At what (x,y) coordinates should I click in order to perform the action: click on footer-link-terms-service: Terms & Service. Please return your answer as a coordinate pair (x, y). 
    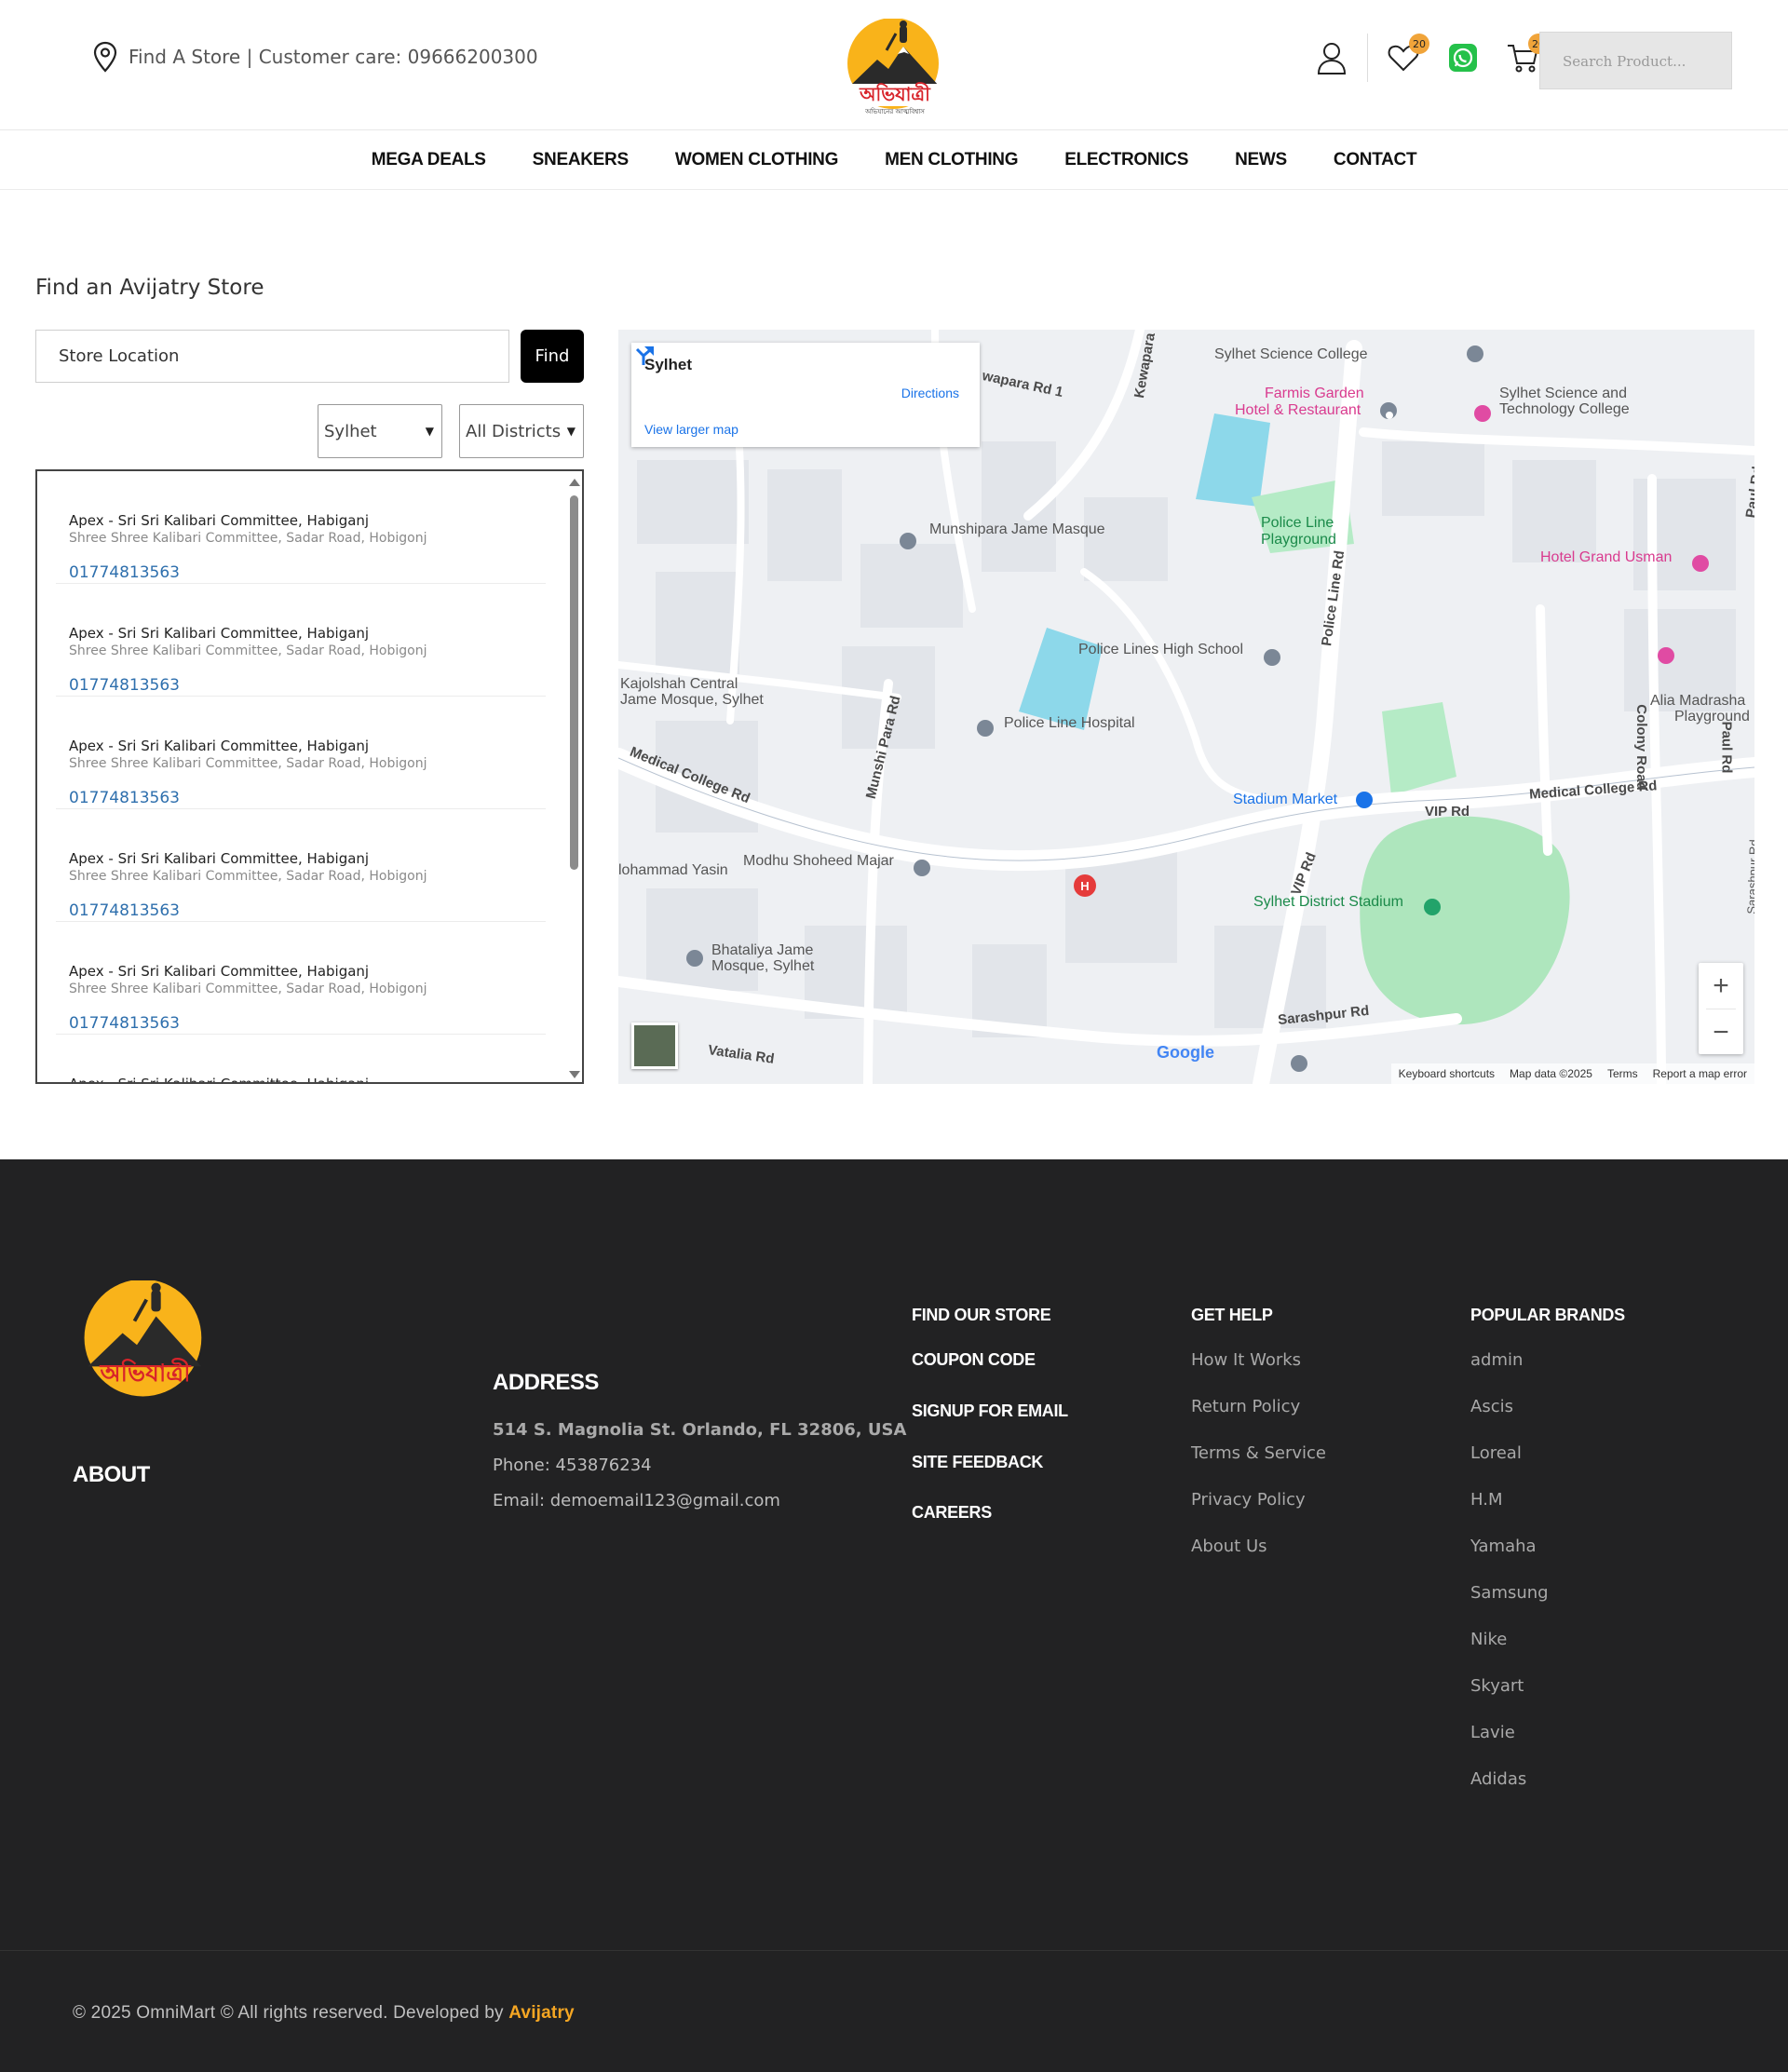
    Looking at the image, I should click on (1259, 1453).